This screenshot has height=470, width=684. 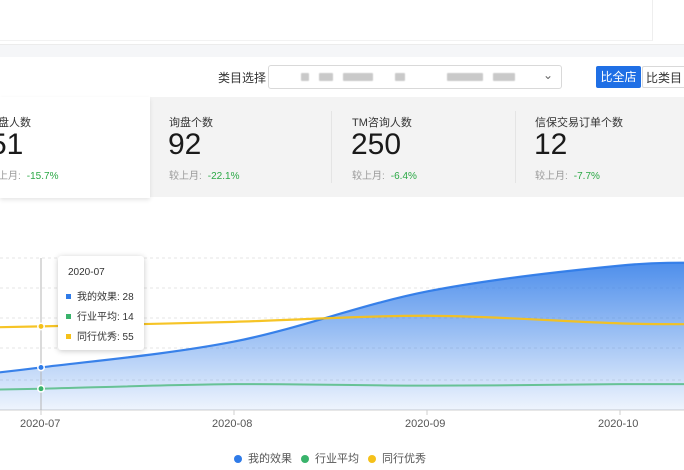 I want to click on metric-value: 250, so click(x=376, y=144).